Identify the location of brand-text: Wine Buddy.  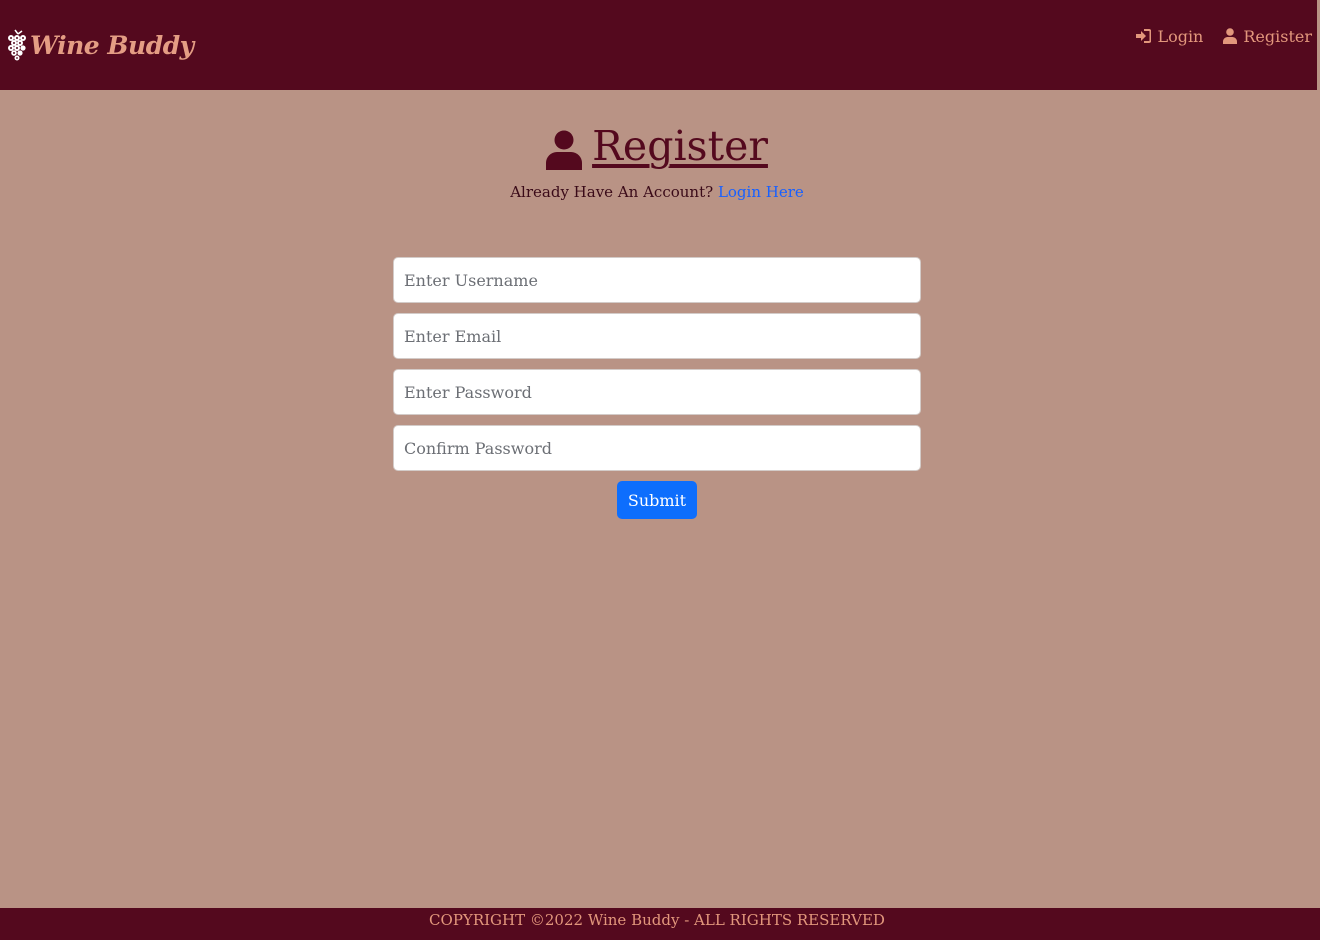
(112, 45).